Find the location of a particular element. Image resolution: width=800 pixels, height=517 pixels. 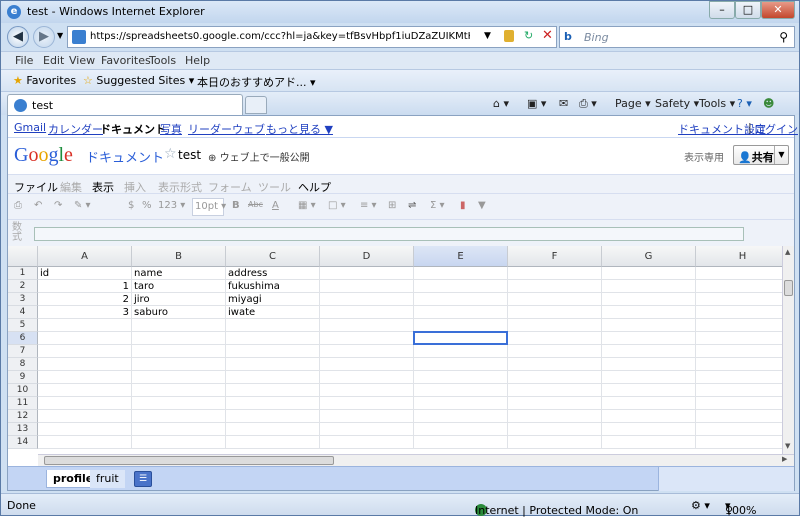

cell-c8 is located at coordinates (273, 364).